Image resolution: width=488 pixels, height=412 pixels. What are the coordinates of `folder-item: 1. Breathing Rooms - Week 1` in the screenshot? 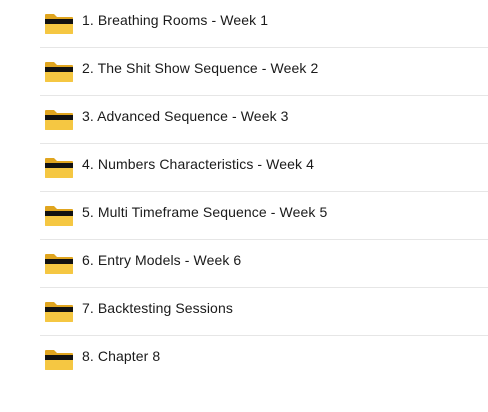 It's located at (244, 24).